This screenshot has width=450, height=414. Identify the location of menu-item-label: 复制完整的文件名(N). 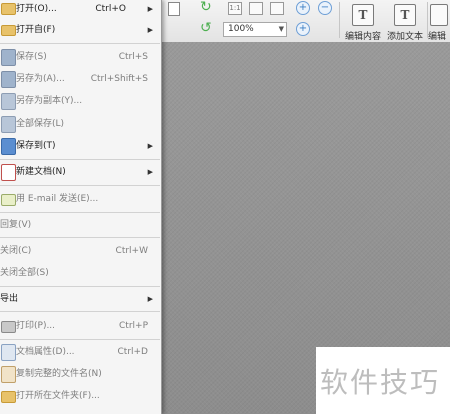
(59, 374).